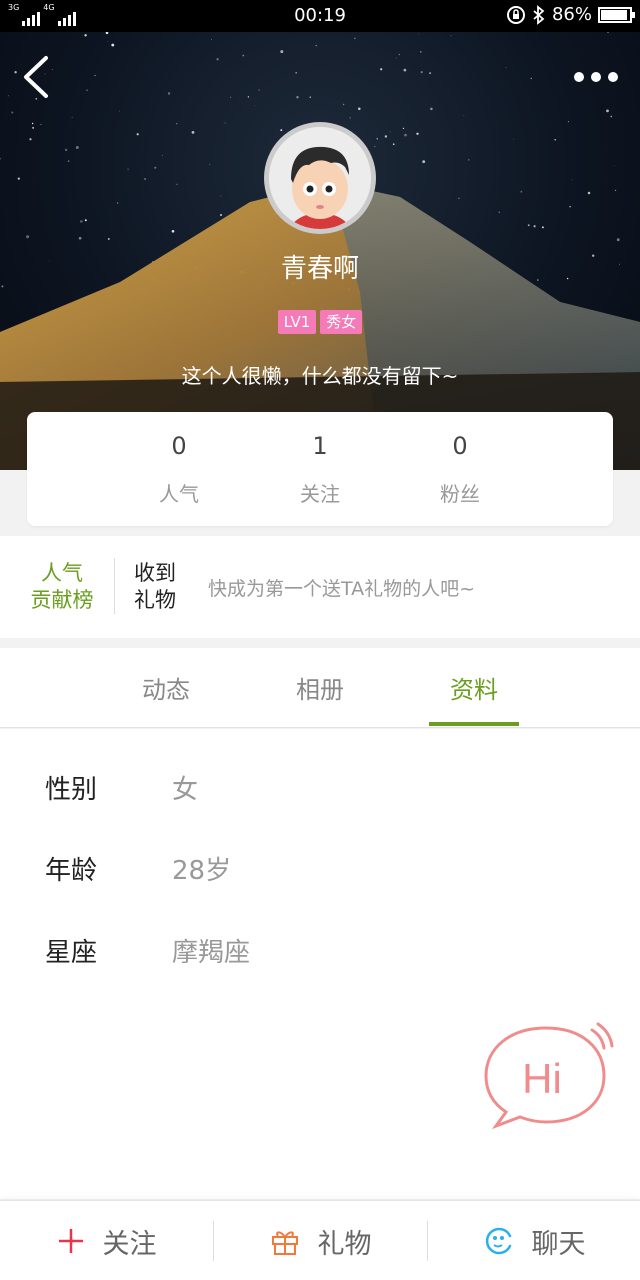 This screenshot has width=640, height=1280. What do you see at coordinates (71, 953) in the screenshot?
I see `info-key: 星座` at bounding box center [71, 953].